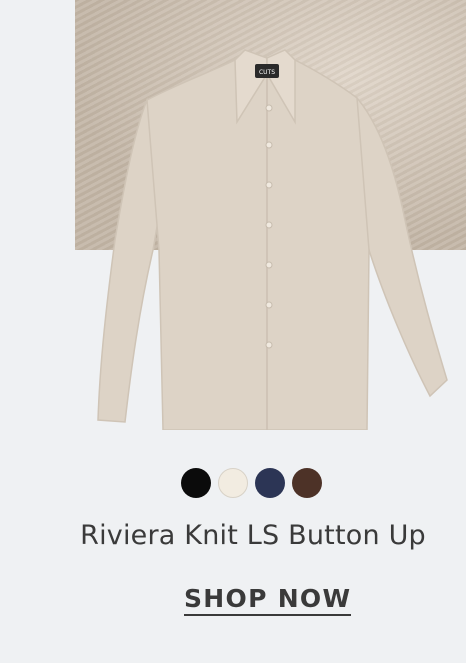  What do you see at coordinates (267, 72) in the screenshot?
I see `brand-label: CUTS` at bounding box center [267, 72].